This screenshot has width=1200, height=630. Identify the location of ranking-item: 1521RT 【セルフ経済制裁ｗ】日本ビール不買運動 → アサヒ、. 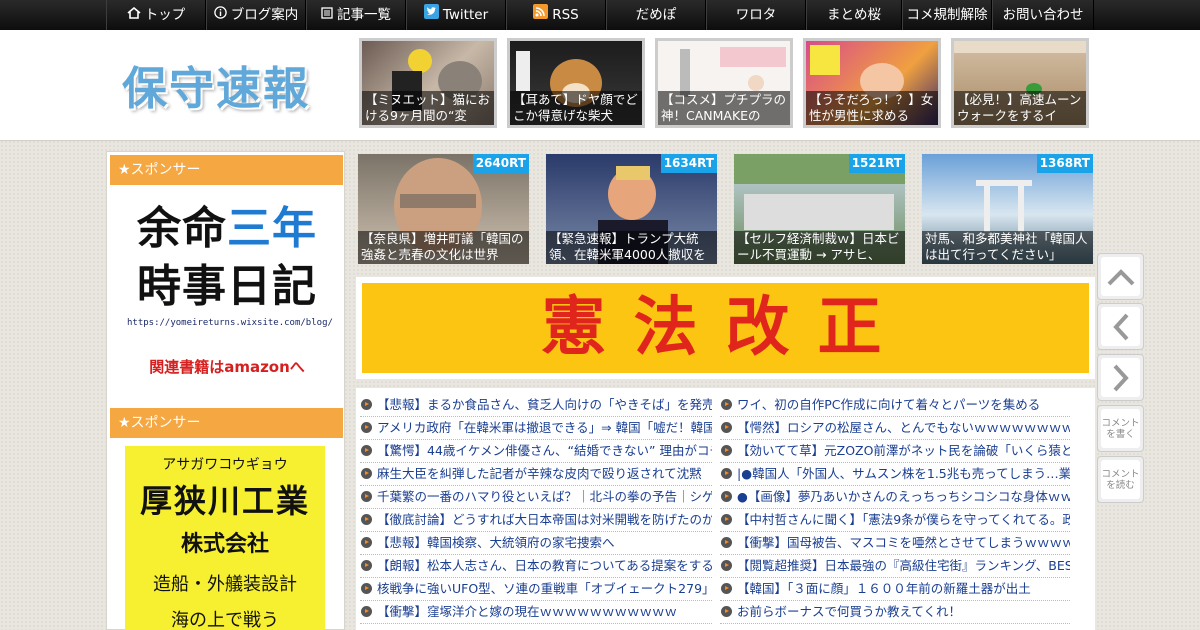
(819, 209).